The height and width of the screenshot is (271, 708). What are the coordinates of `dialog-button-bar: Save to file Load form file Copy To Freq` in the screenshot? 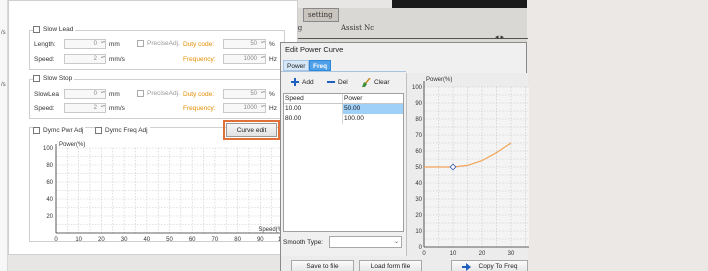 It's located at (404, 263).